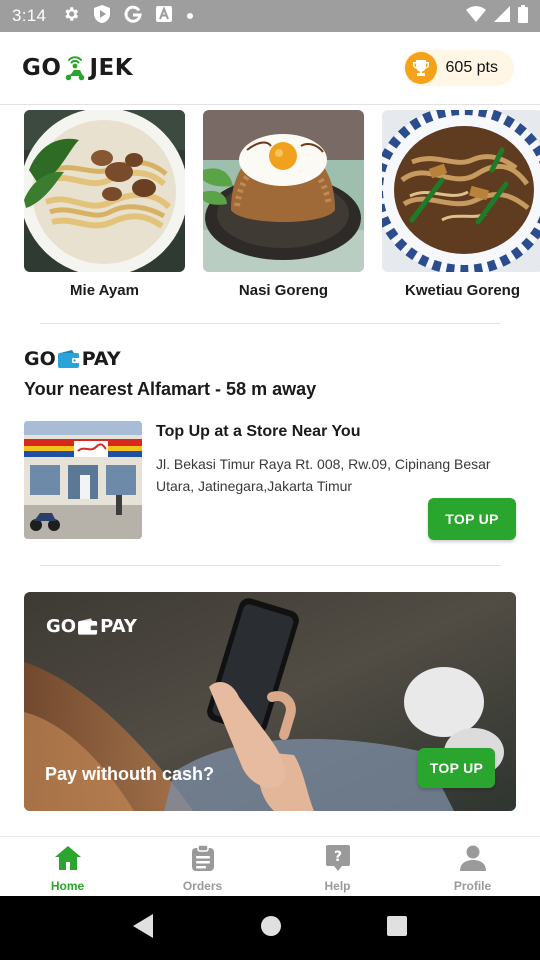 This screenshot has width=540, height=960. I want to click on food-name: Kwetiau Goreng, so click(462, 290).